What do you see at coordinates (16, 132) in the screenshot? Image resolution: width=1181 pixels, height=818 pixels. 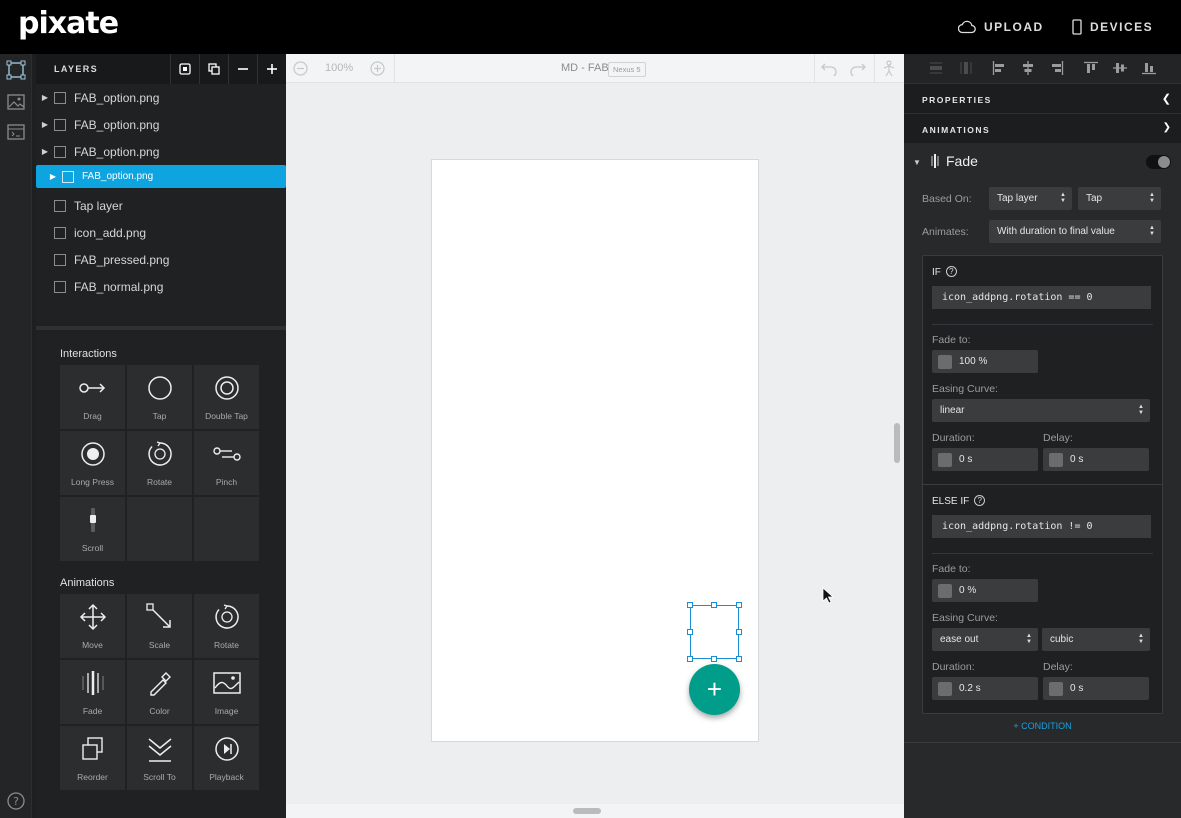 I see `code-tool-icon` at bounding box center [16, 132].